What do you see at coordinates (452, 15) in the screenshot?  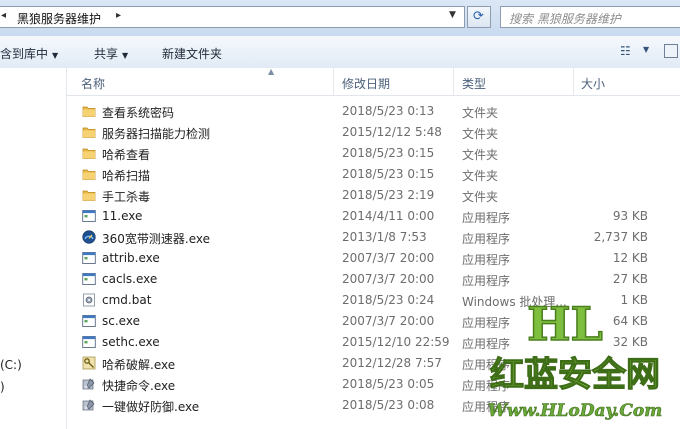 I see `chevron-down-icon: ▼` at bounding box center [452, 15].